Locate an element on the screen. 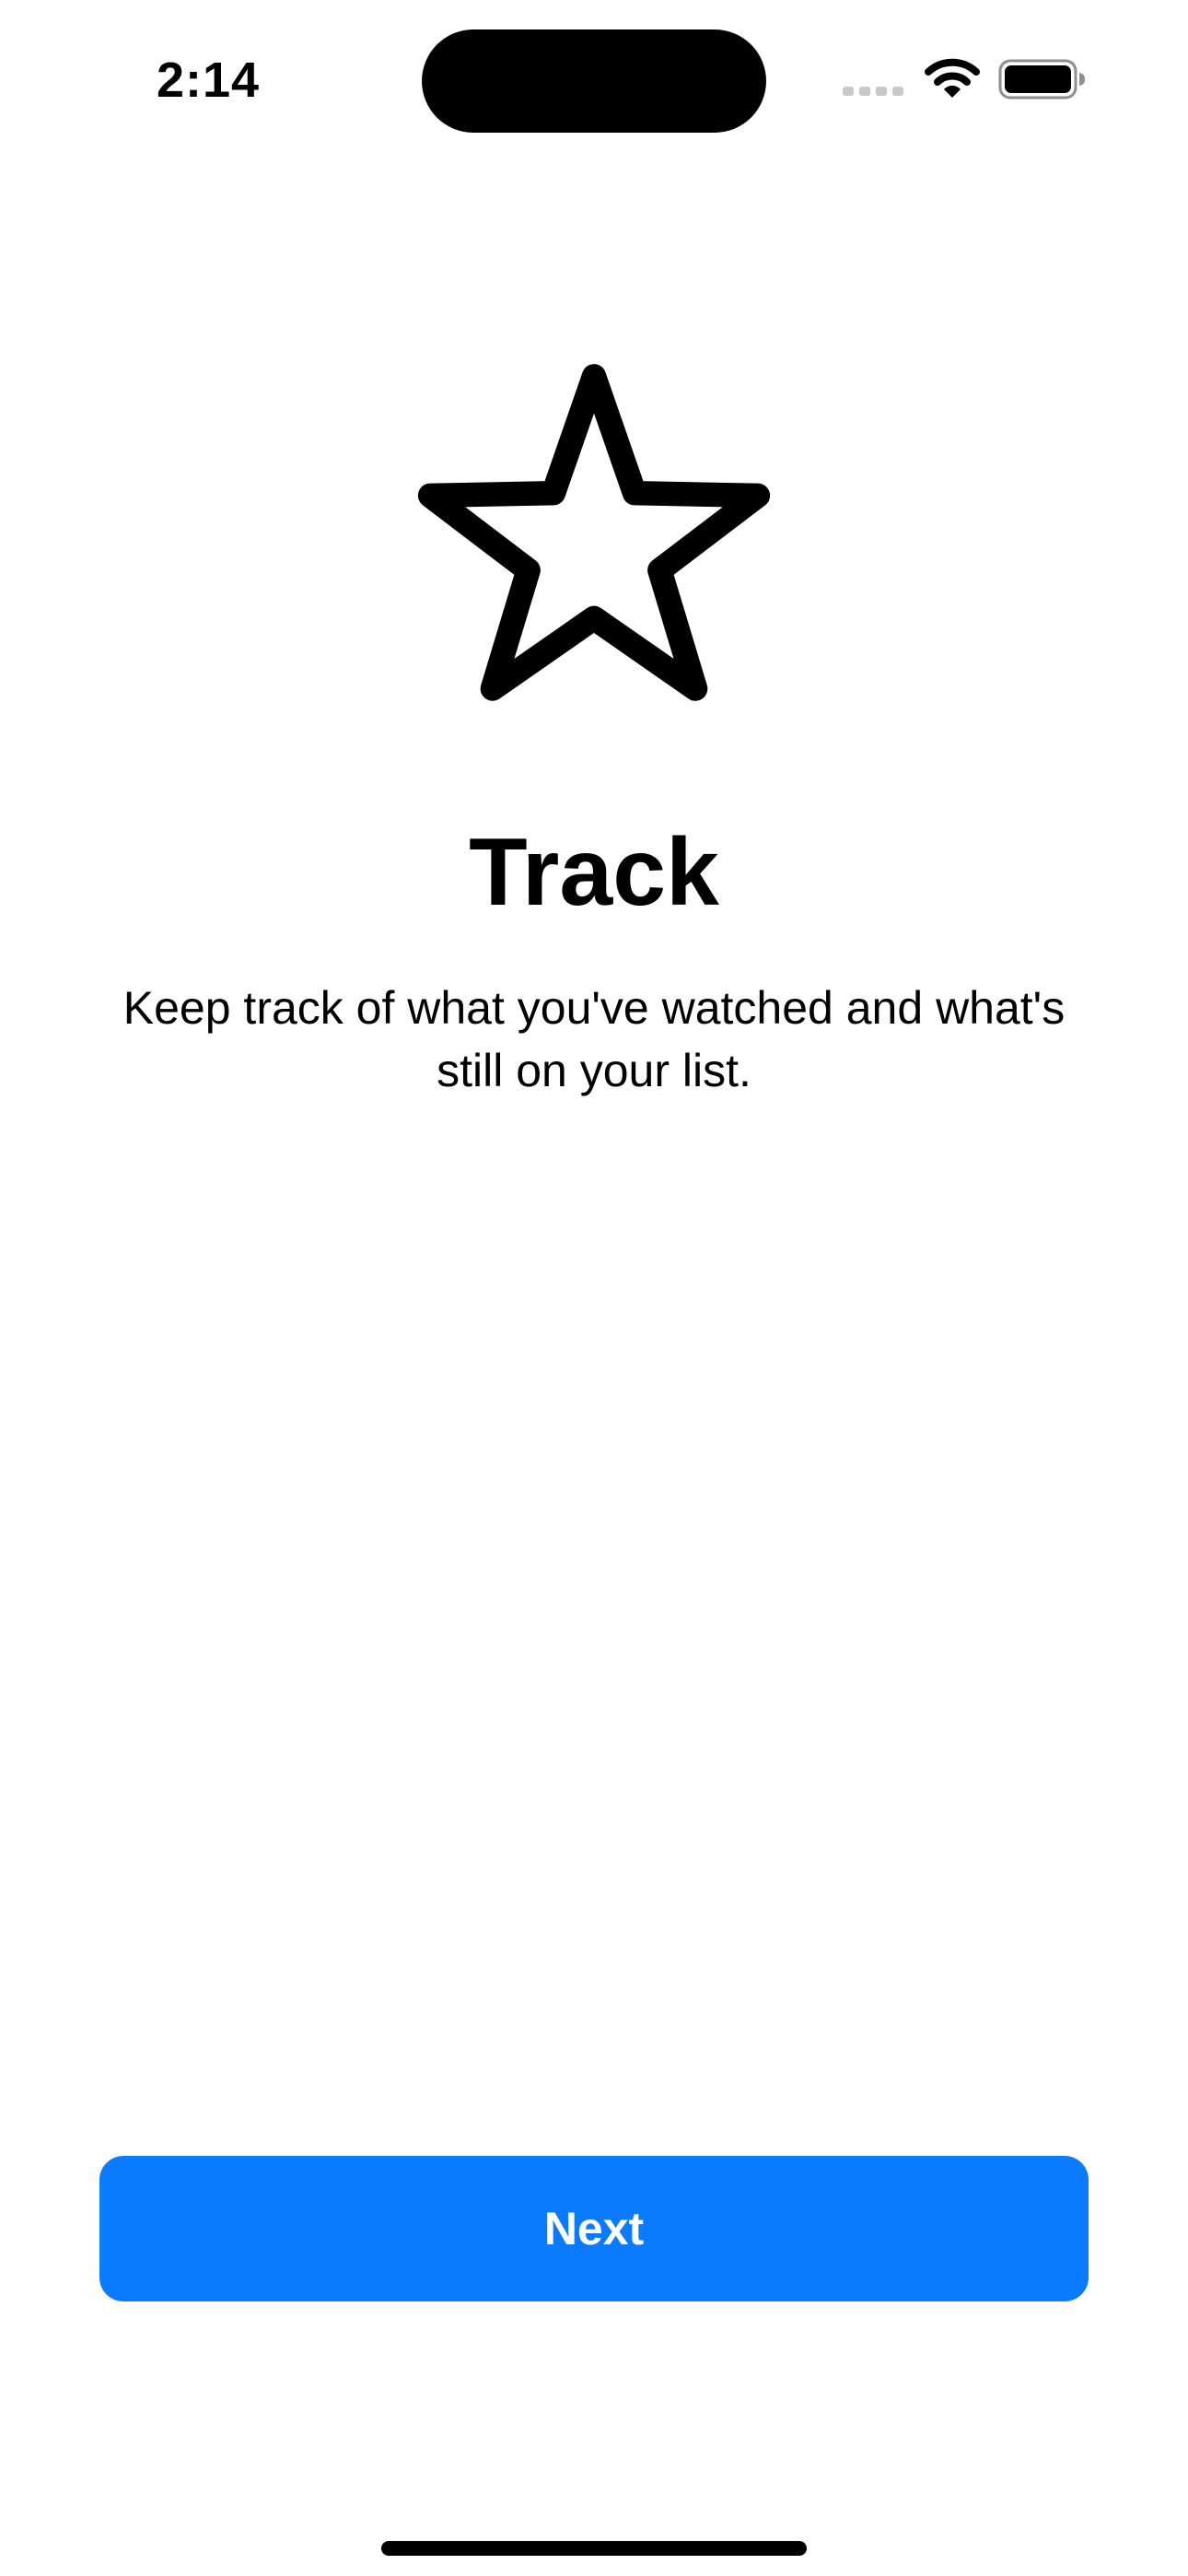 This screenshot has width=1188, height=2576. dynamic-island is located at coordinates (594, 81).